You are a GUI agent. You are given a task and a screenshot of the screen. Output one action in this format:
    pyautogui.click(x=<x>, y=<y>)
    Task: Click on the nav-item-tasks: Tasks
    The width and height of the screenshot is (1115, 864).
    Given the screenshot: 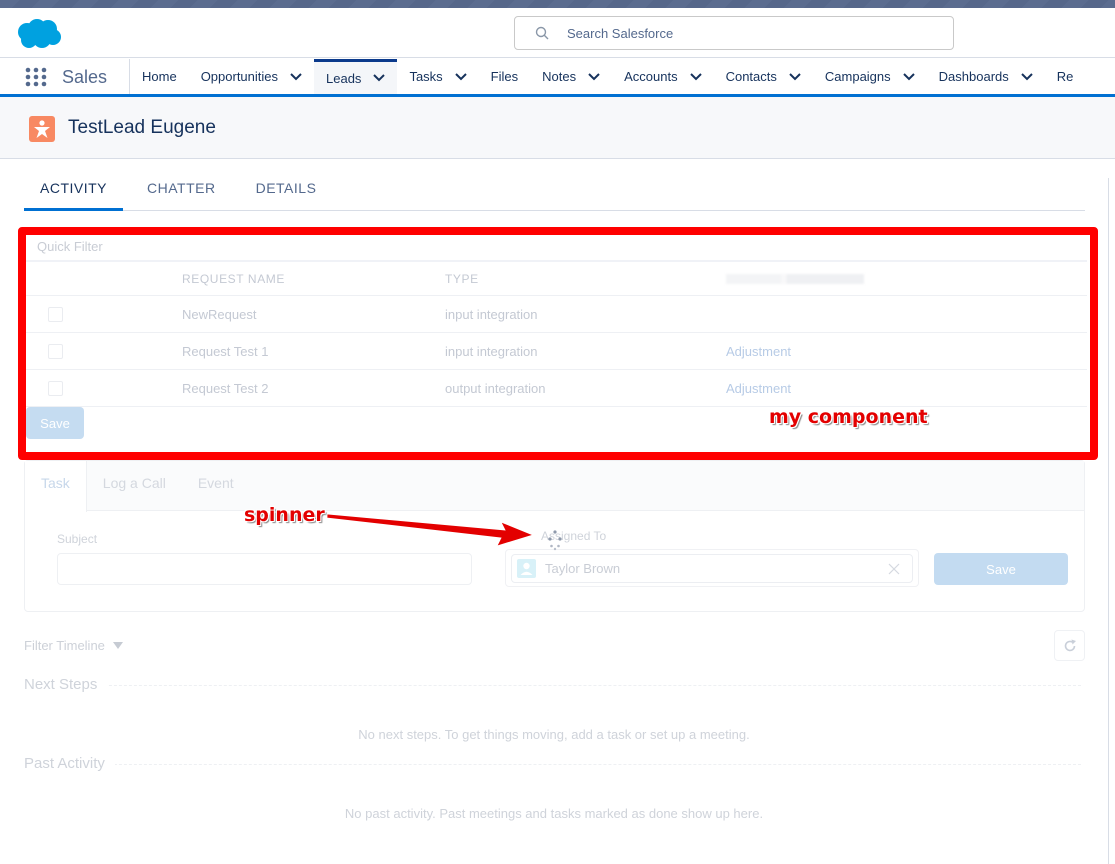 What is the action you would take?
    pyautogui.click(x=437, y=76)
    